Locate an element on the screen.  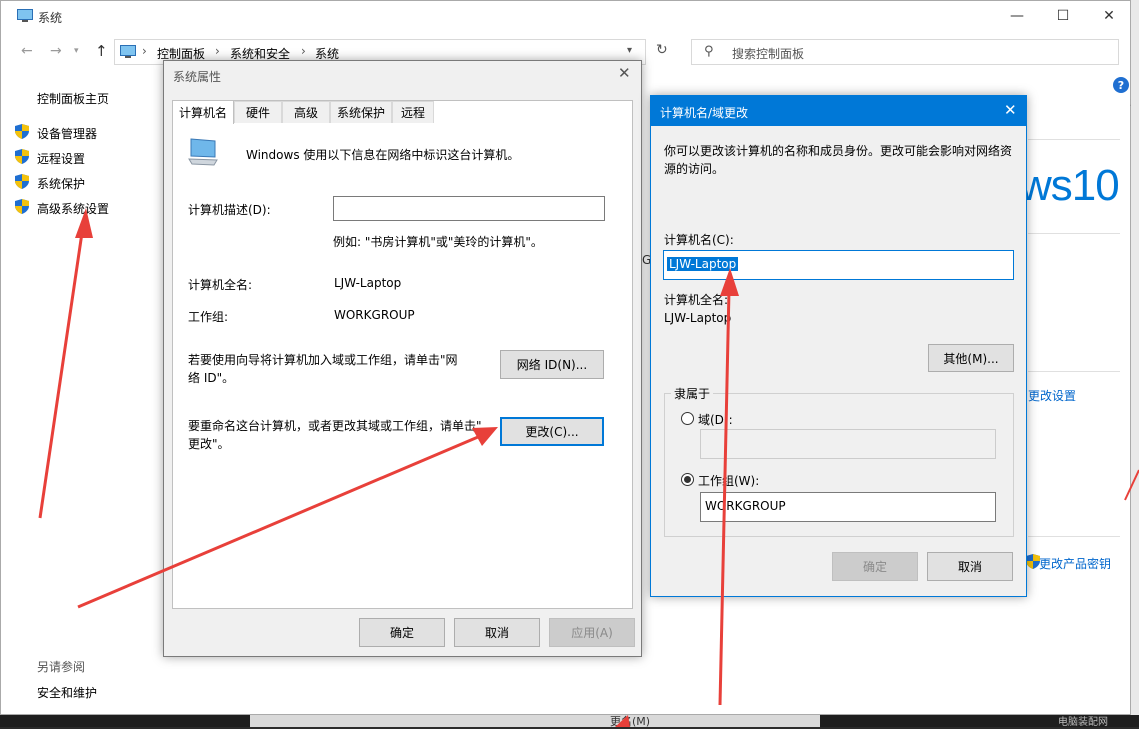
arrow-to-change-button is located at coordinates (287, 518).